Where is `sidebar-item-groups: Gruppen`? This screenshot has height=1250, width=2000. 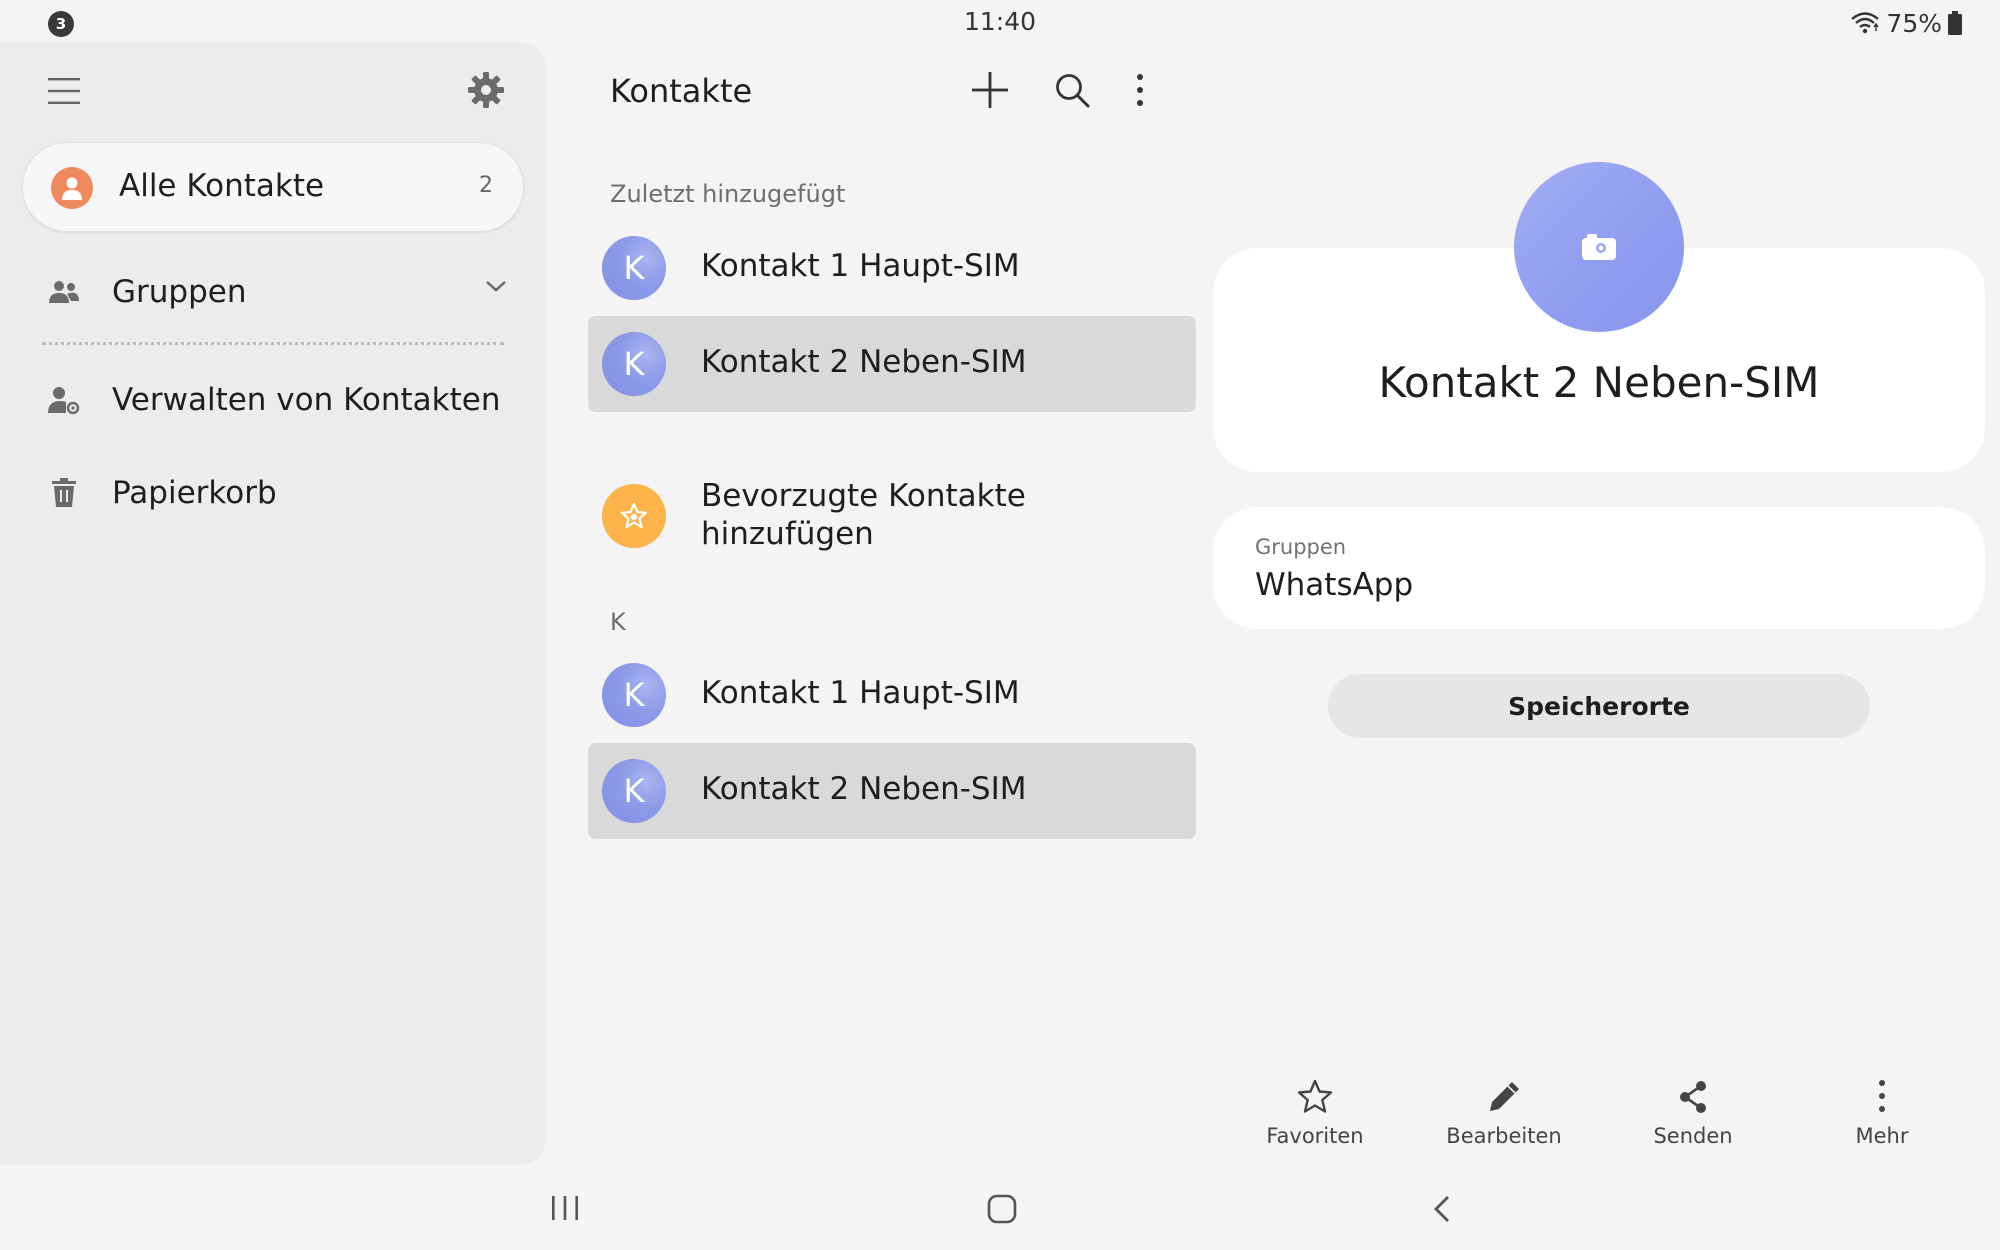
sidebar-item-groups: Gruppen is located at coordinates (279, 292).